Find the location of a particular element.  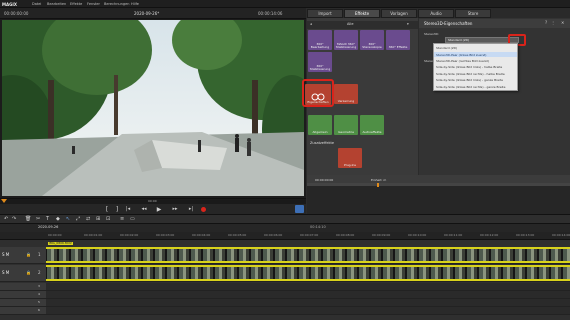

track-header-5: 5 is located at coordinates (23, 303).